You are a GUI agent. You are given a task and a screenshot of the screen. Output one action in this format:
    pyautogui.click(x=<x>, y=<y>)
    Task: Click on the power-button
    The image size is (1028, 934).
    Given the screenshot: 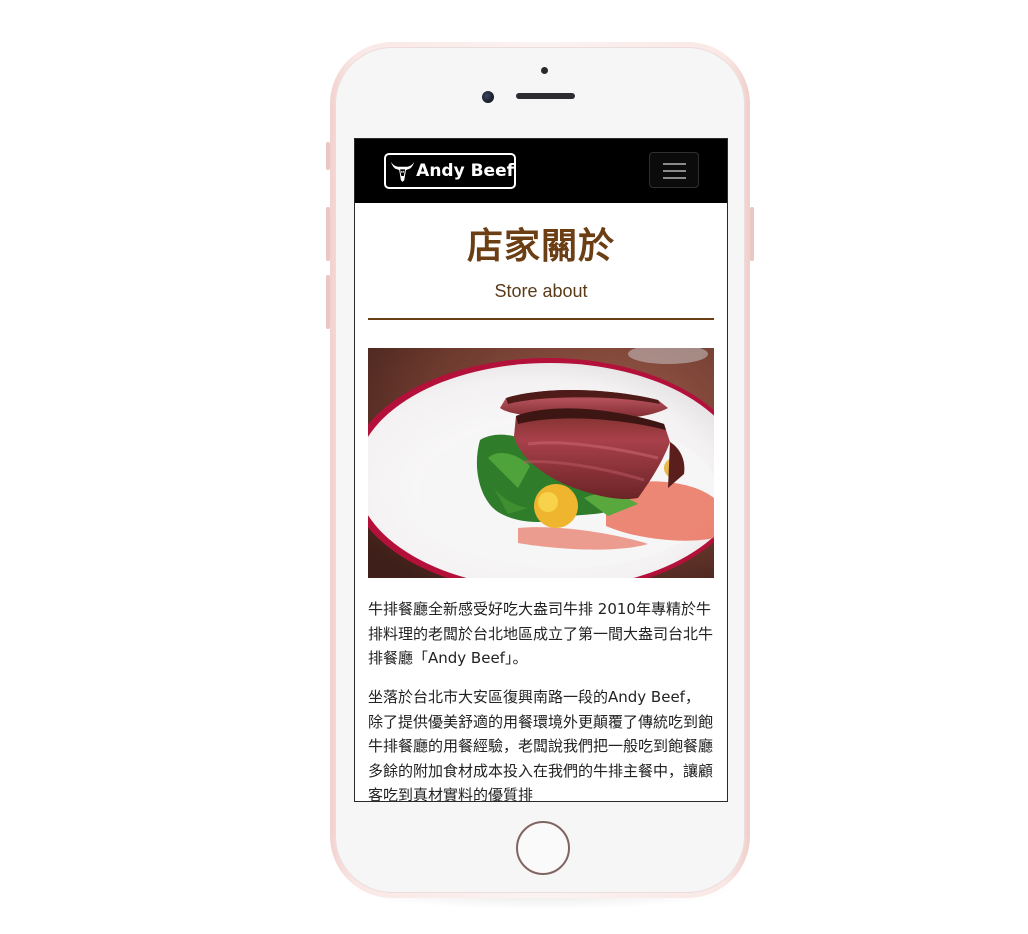 What is the action you would take?
    pyautogui.click(x=752, y=234)
    